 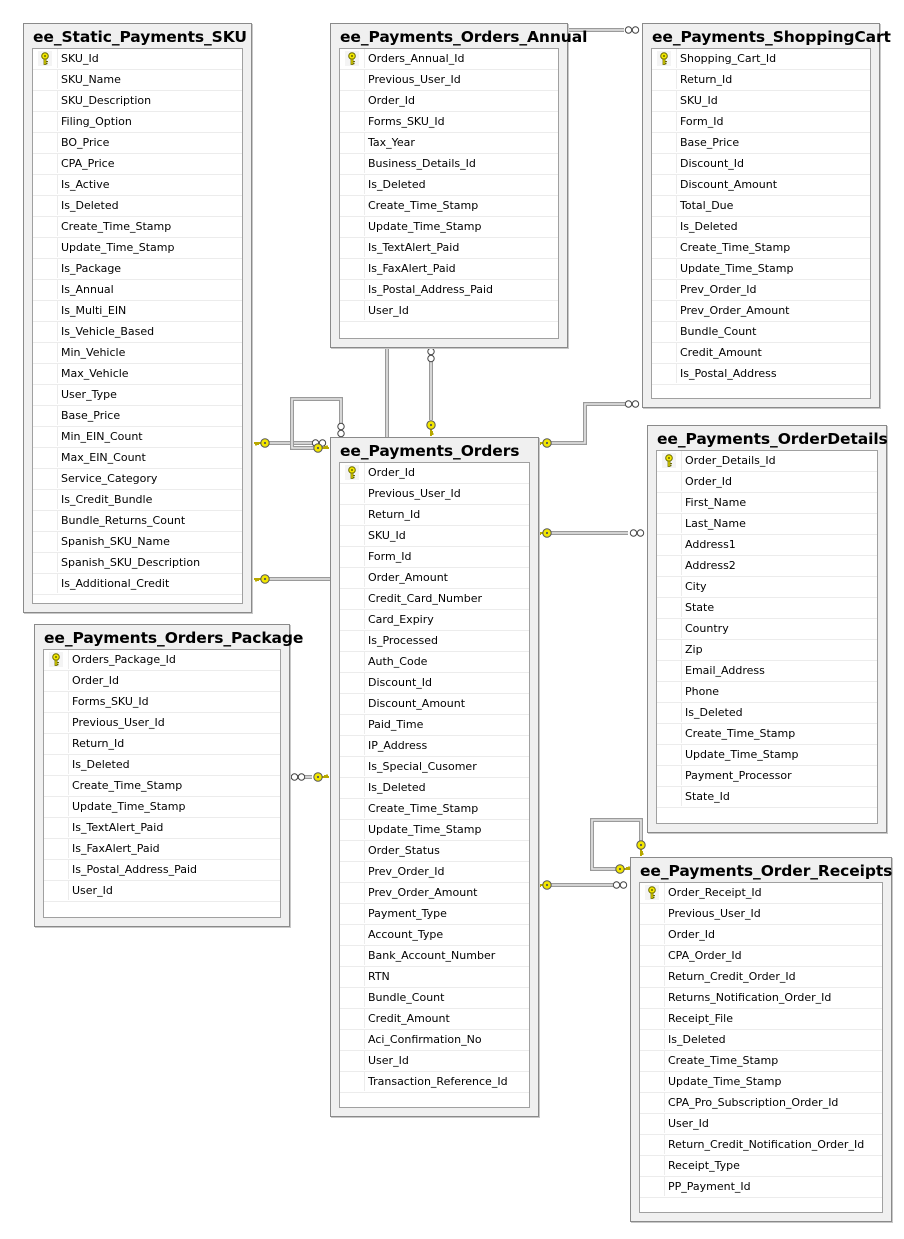 I want to click on column-row-primary-key: Order_Details_Id, so click(x=767, y=461).